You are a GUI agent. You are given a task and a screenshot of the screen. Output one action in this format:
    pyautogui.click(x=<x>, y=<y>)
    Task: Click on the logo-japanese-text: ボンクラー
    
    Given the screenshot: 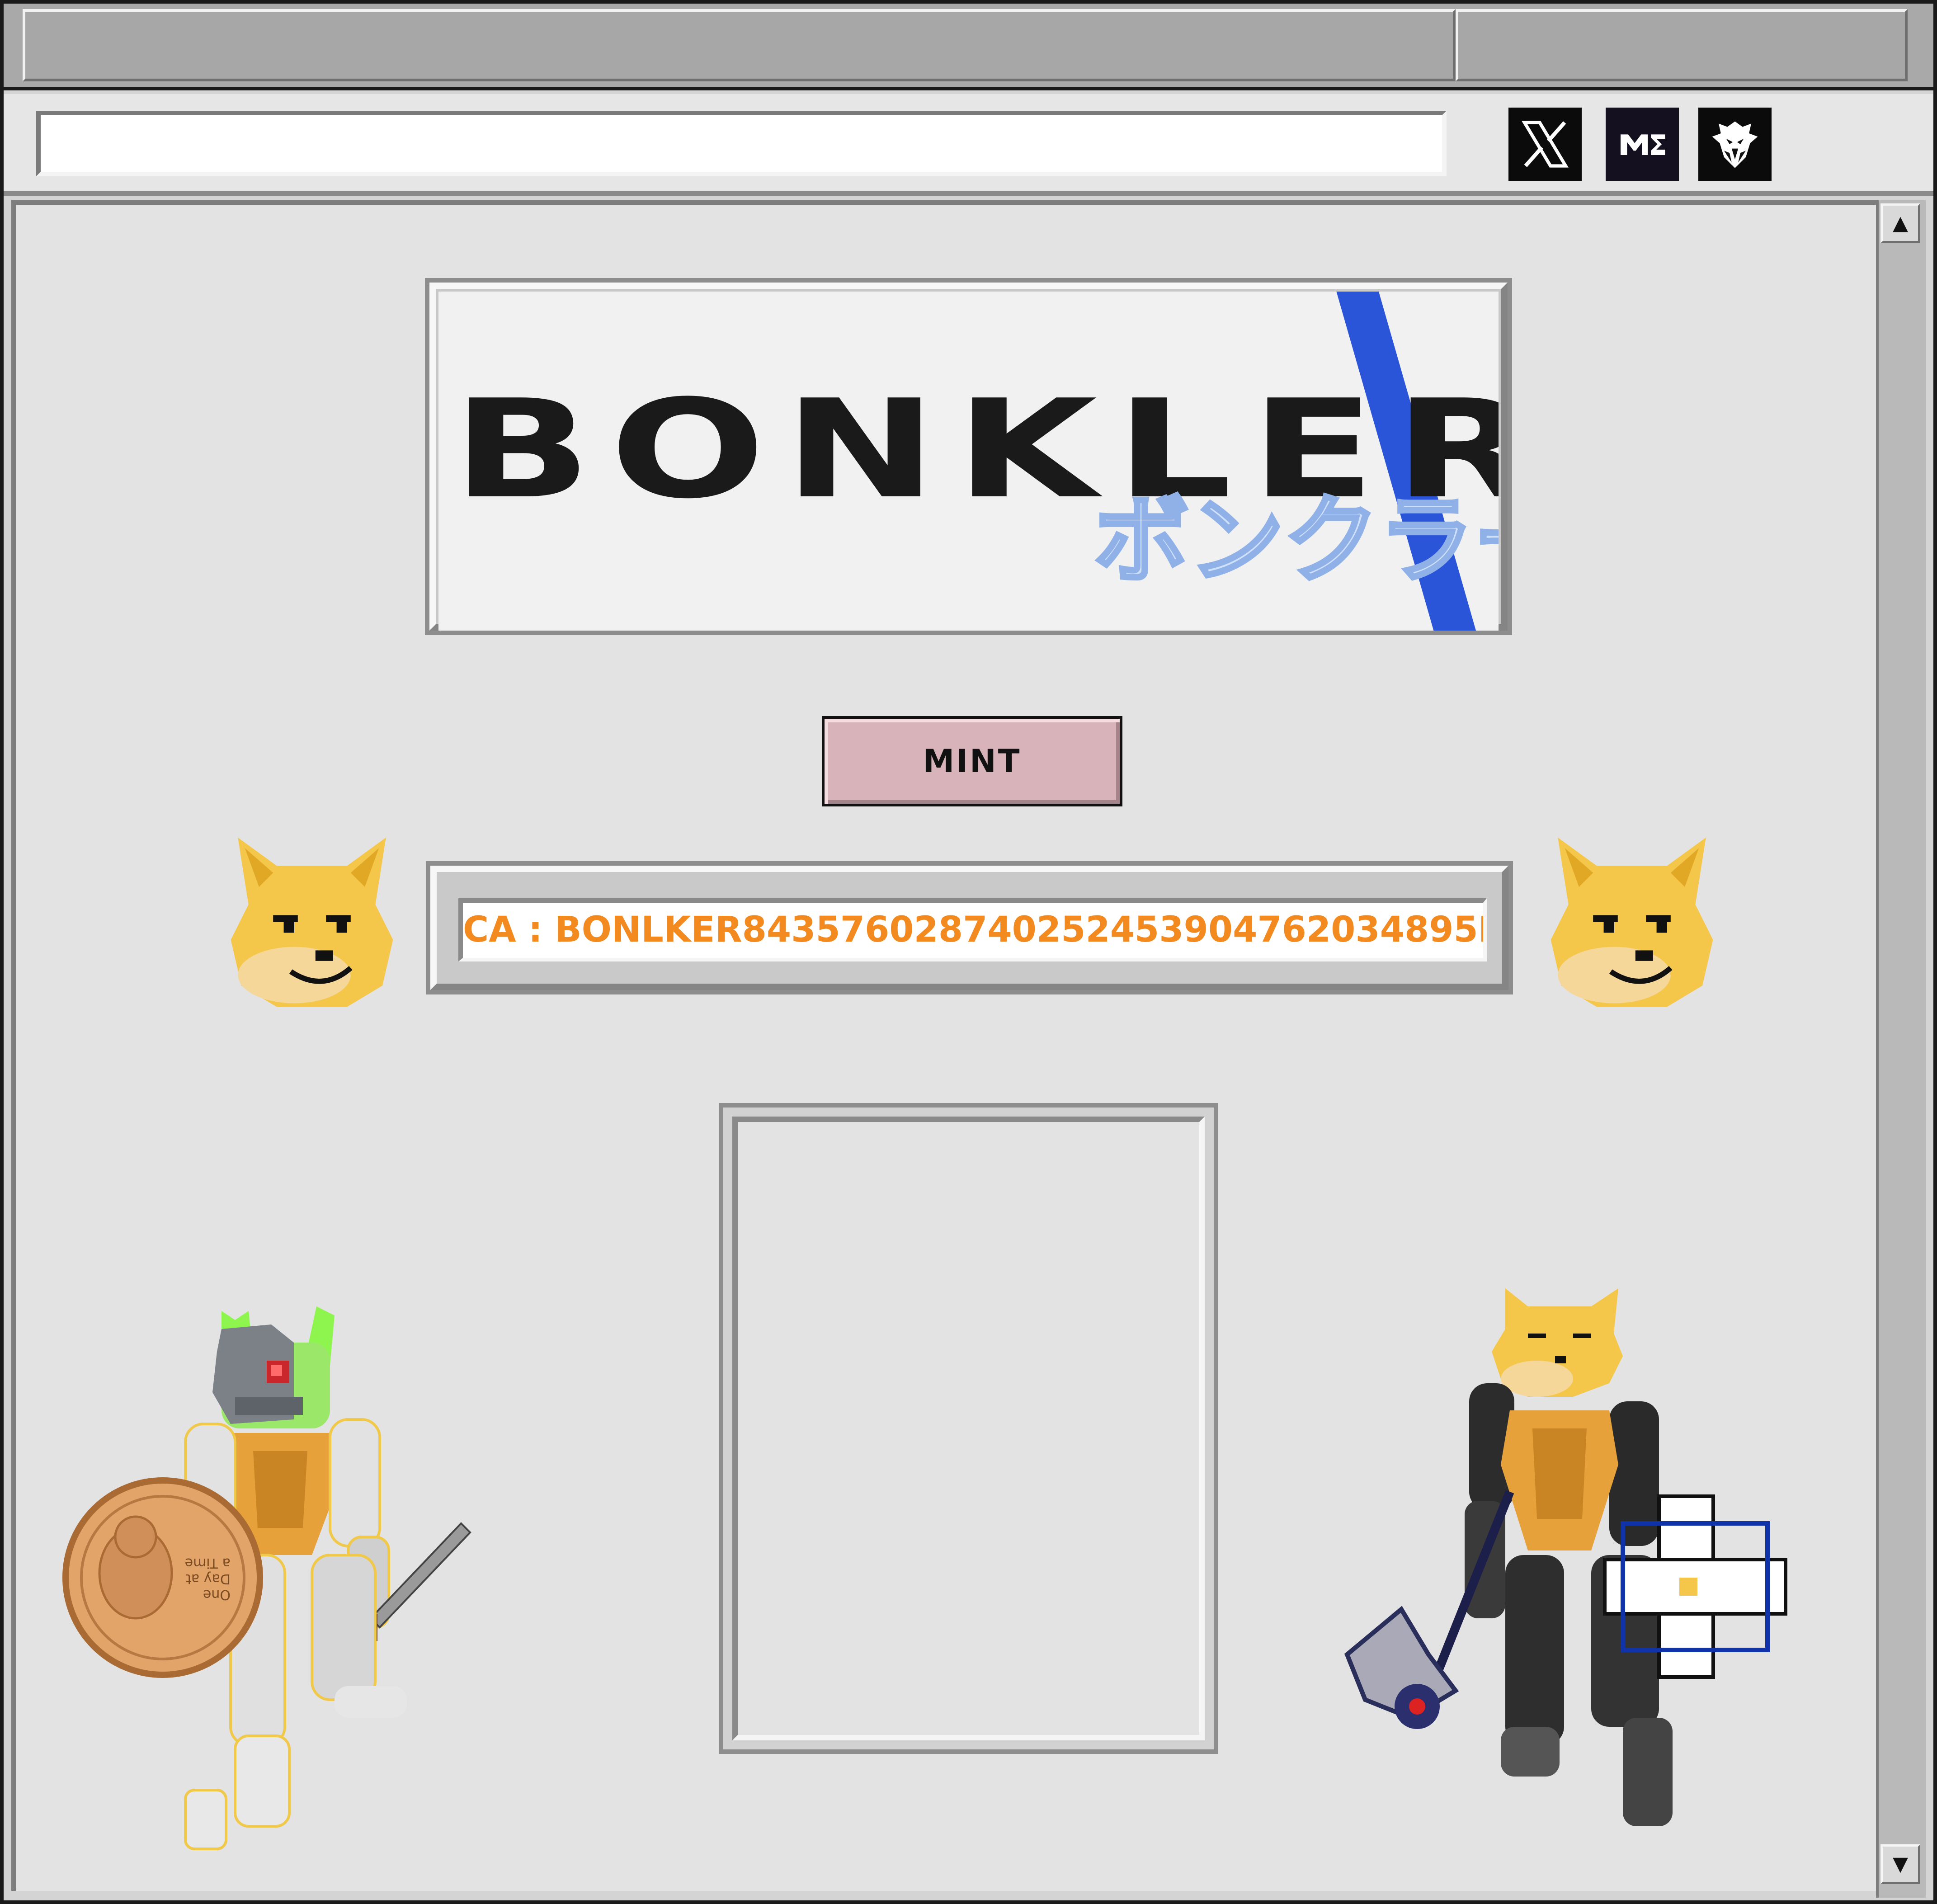 What is the action you would take?
    pyautogui.click(x=1295, y=540)
    